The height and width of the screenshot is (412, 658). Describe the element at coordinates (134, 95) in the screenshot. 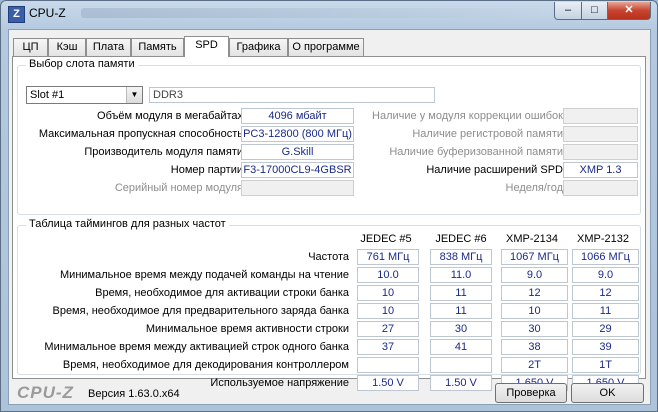

I see `chevron-down-icon: ▼` at that location.